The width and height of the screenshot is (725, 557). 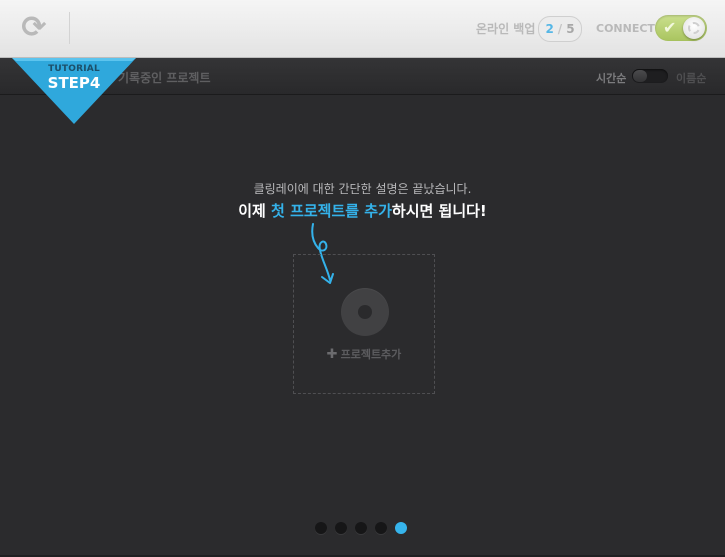 I want to click on cta-highlight: 첫 프로젝트를 추가, so click(x=331, y=211).